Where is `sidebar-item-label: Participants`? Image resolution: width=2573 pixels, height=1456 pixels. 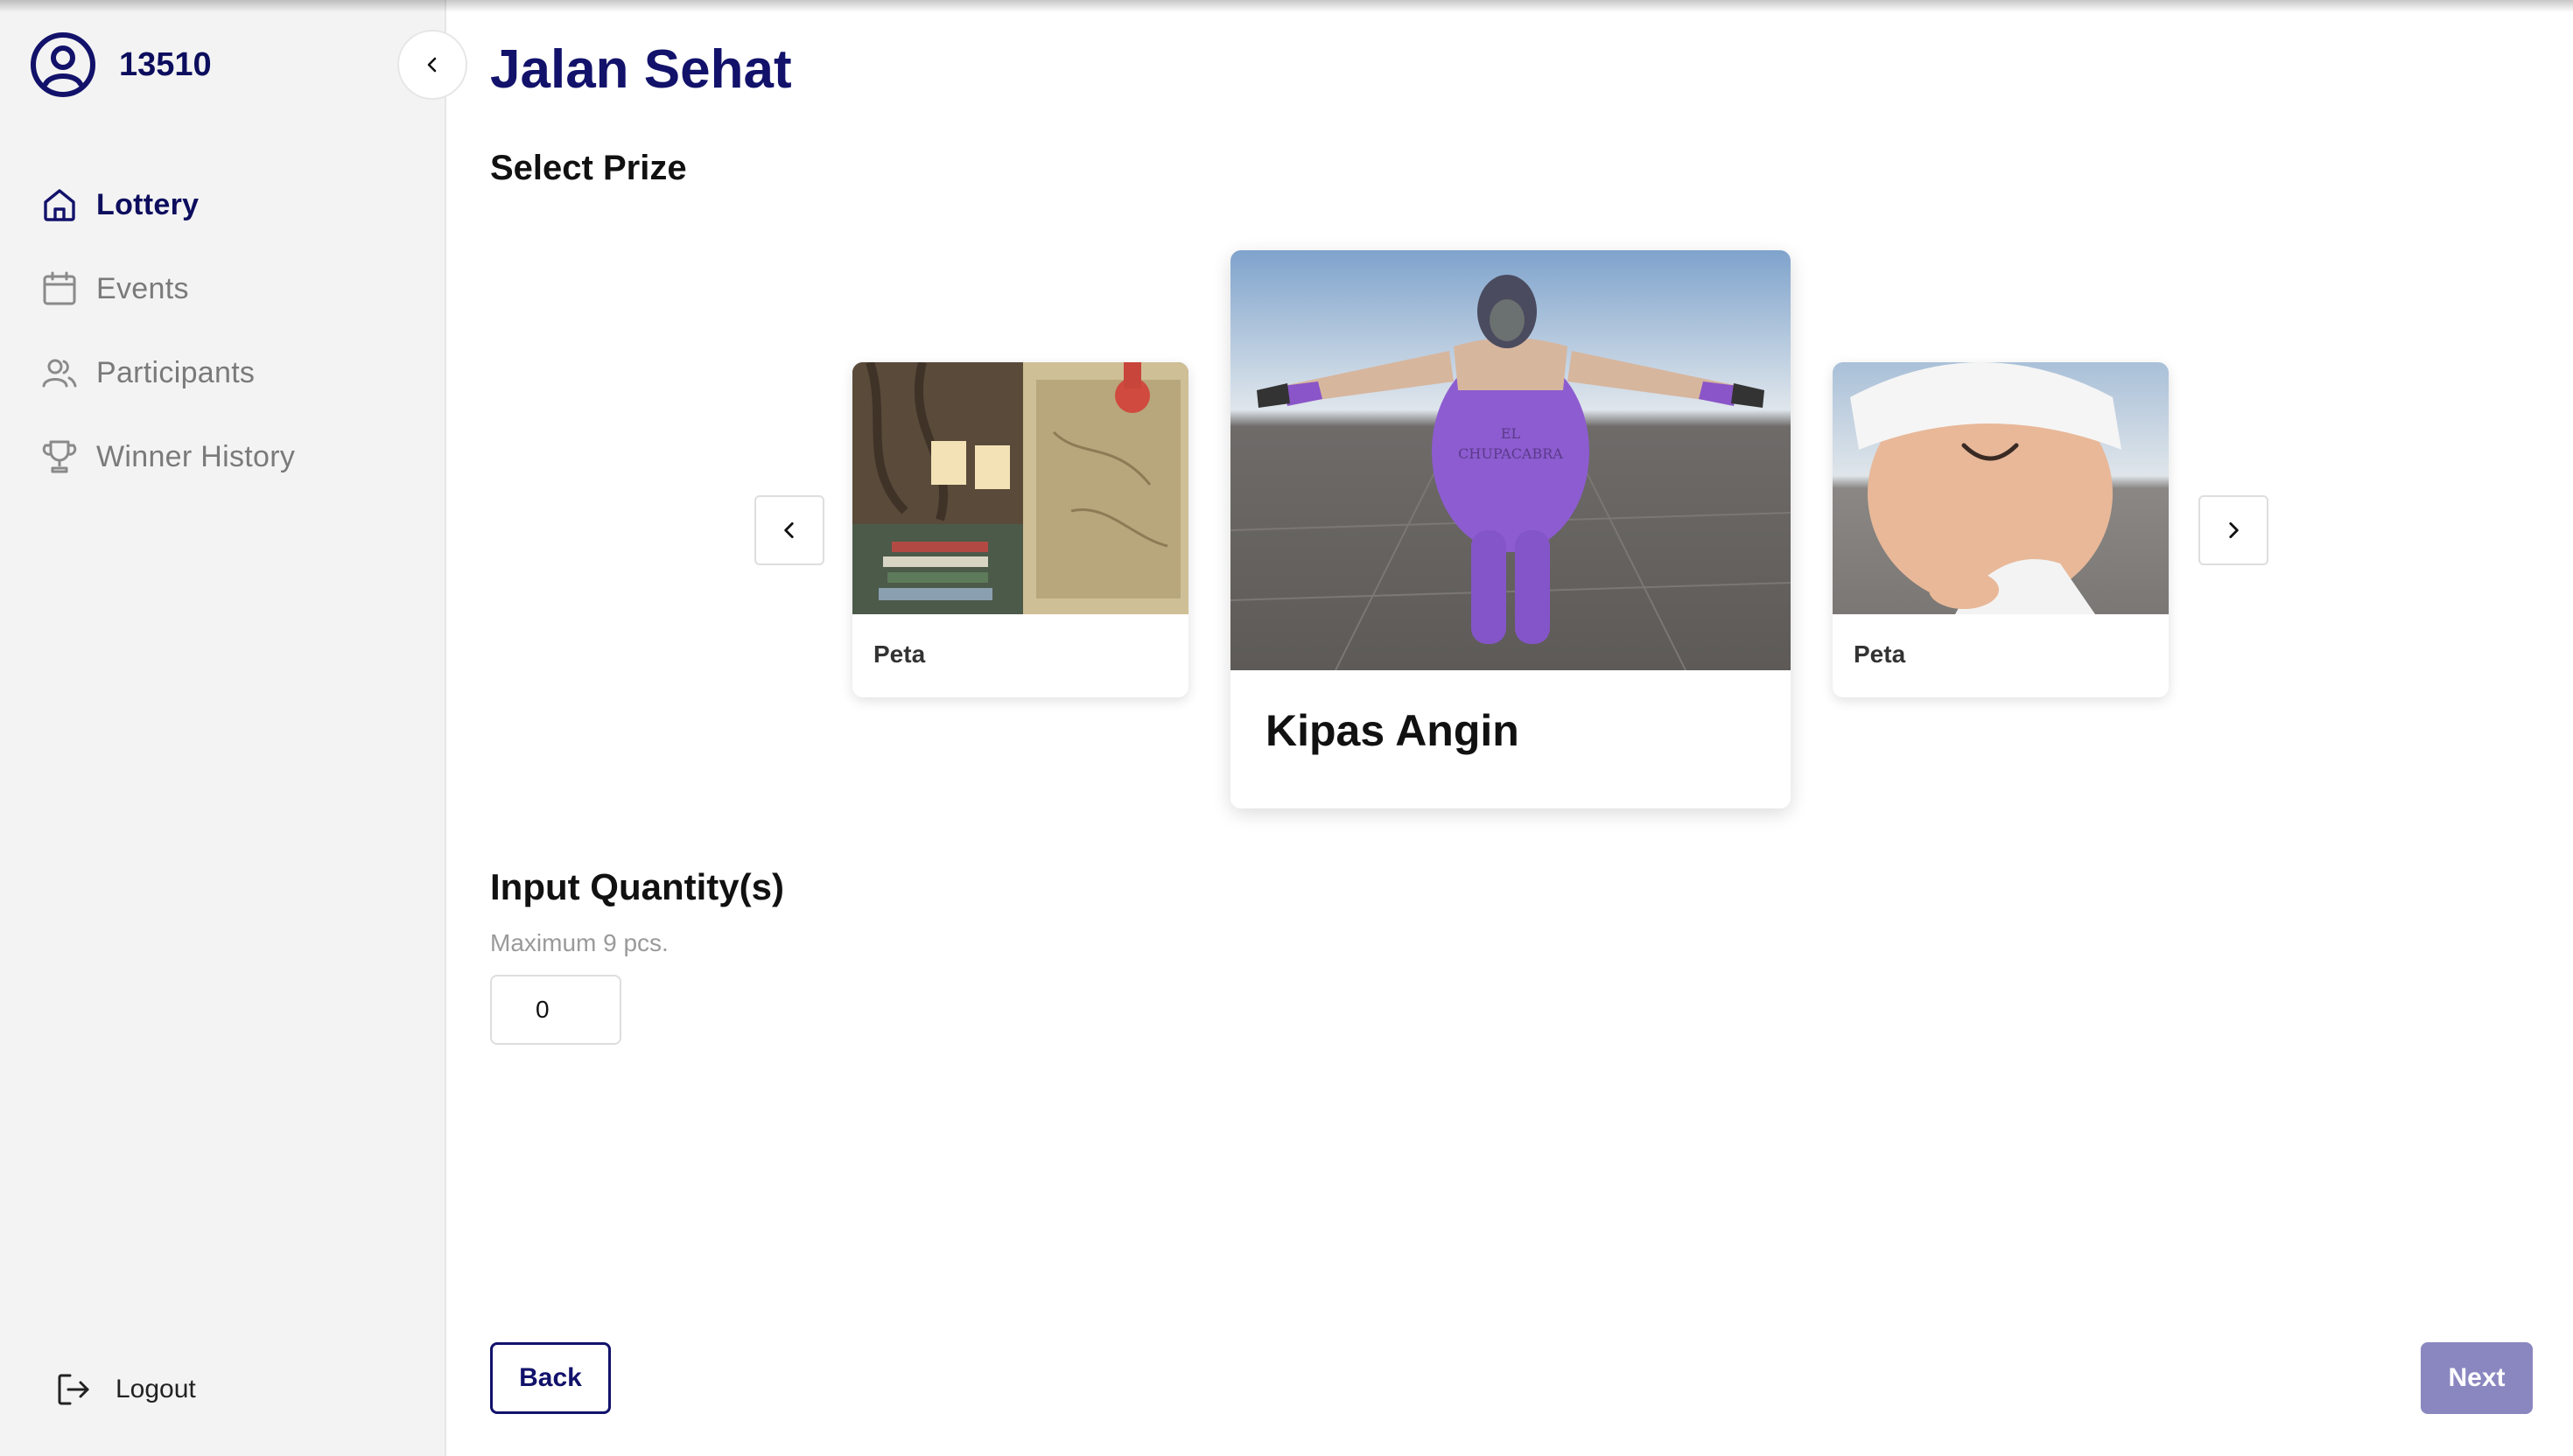
sidebar-item-label: Participants is located at coordinates (176, 372).